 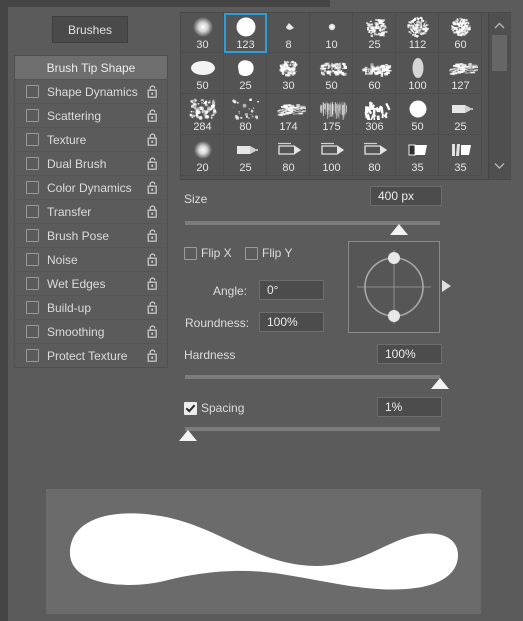 I want to click on brush-preset-10: 50, so click(x=331, y=74).